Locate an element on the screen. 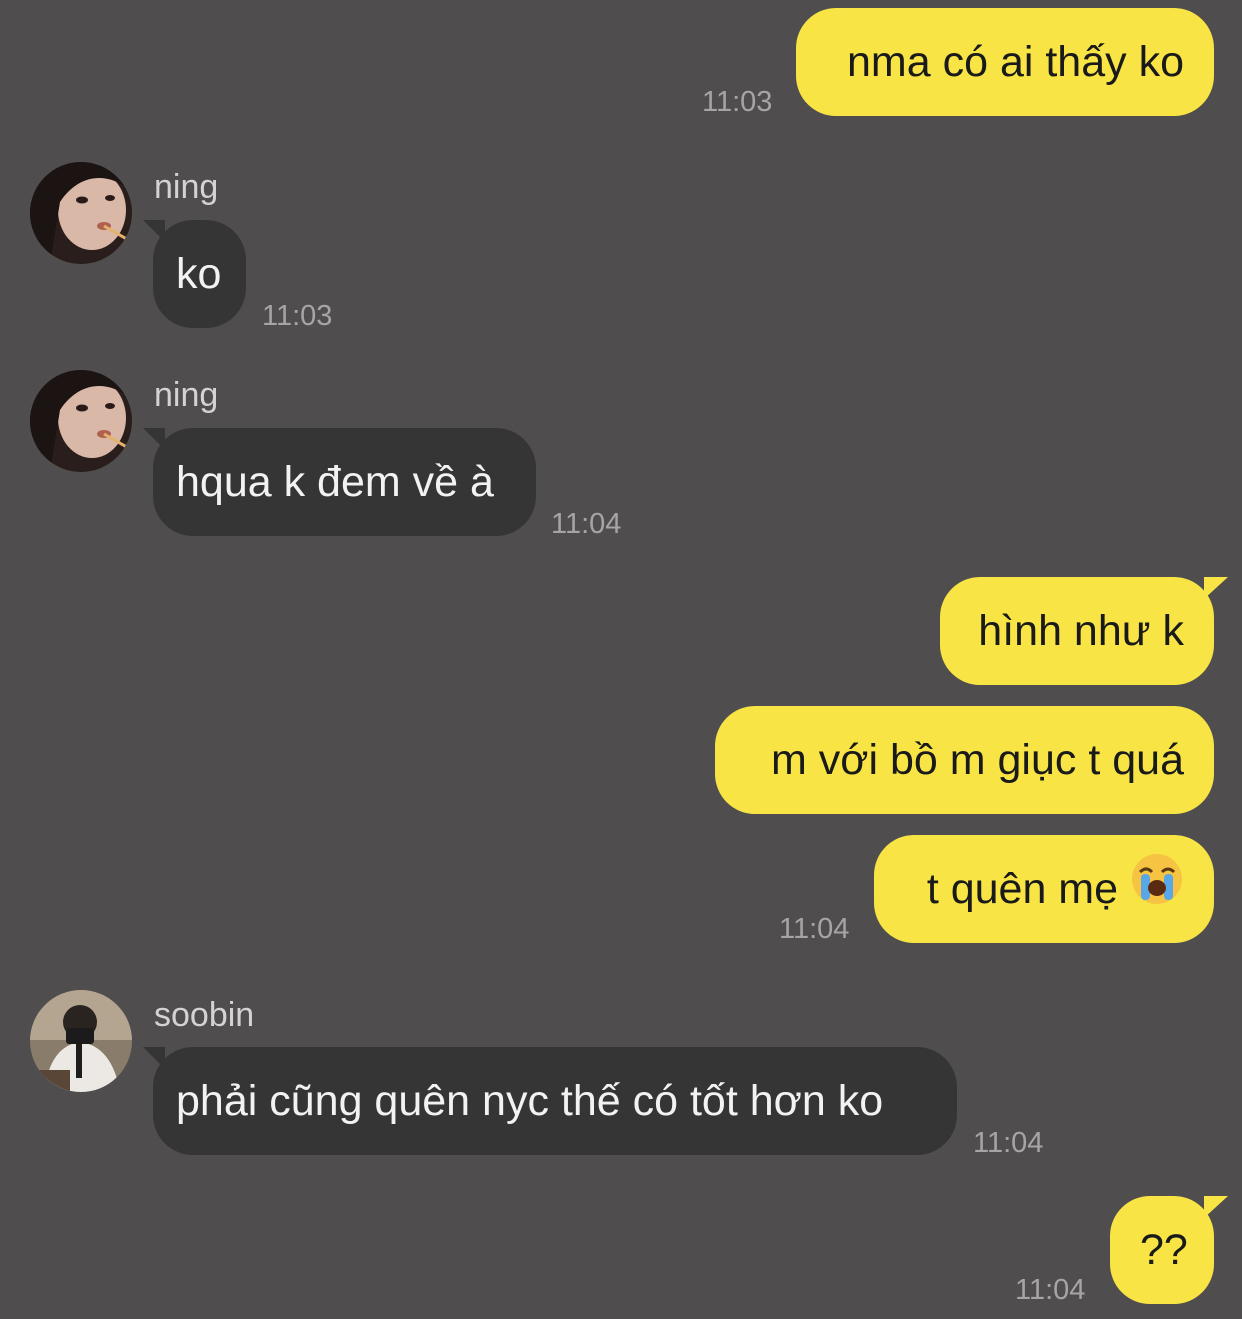 The image size is (1242, 1319). message-bubble-mine: m với bồ m giục t quá is located at coordinates (964, 760).